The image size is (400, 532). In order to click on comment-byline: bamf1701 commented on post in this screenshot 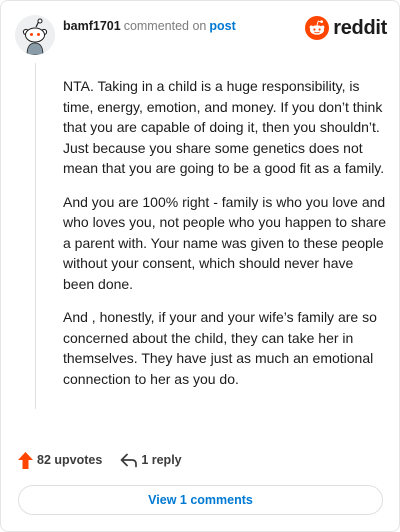, I will do `click(149, 26)`.